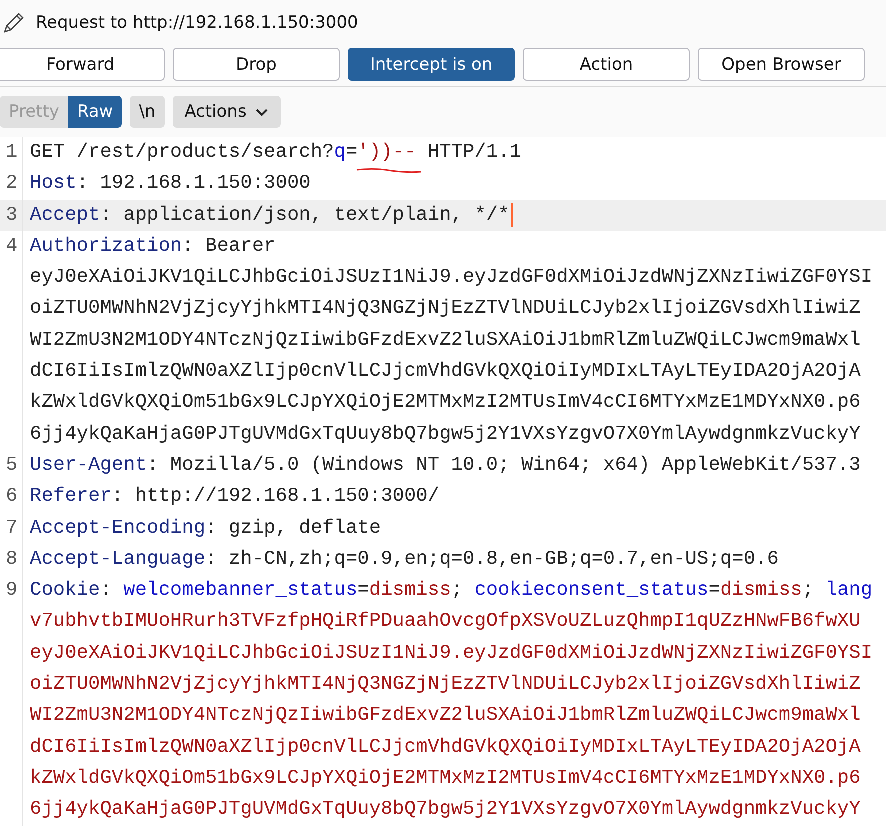 This screenshot has width=886, height=834. I want to click on line-number: 9, so click(12, 591).